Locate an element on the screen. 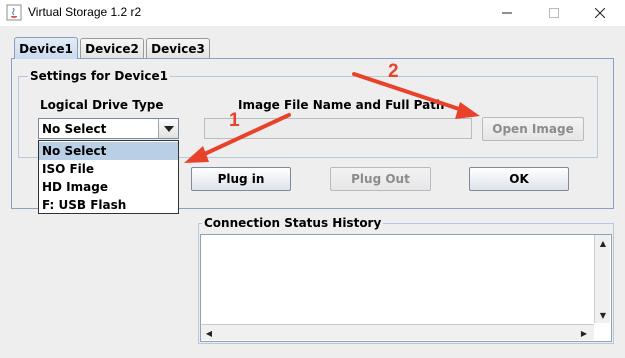  image-path-field is located at coordinates (338, 128).